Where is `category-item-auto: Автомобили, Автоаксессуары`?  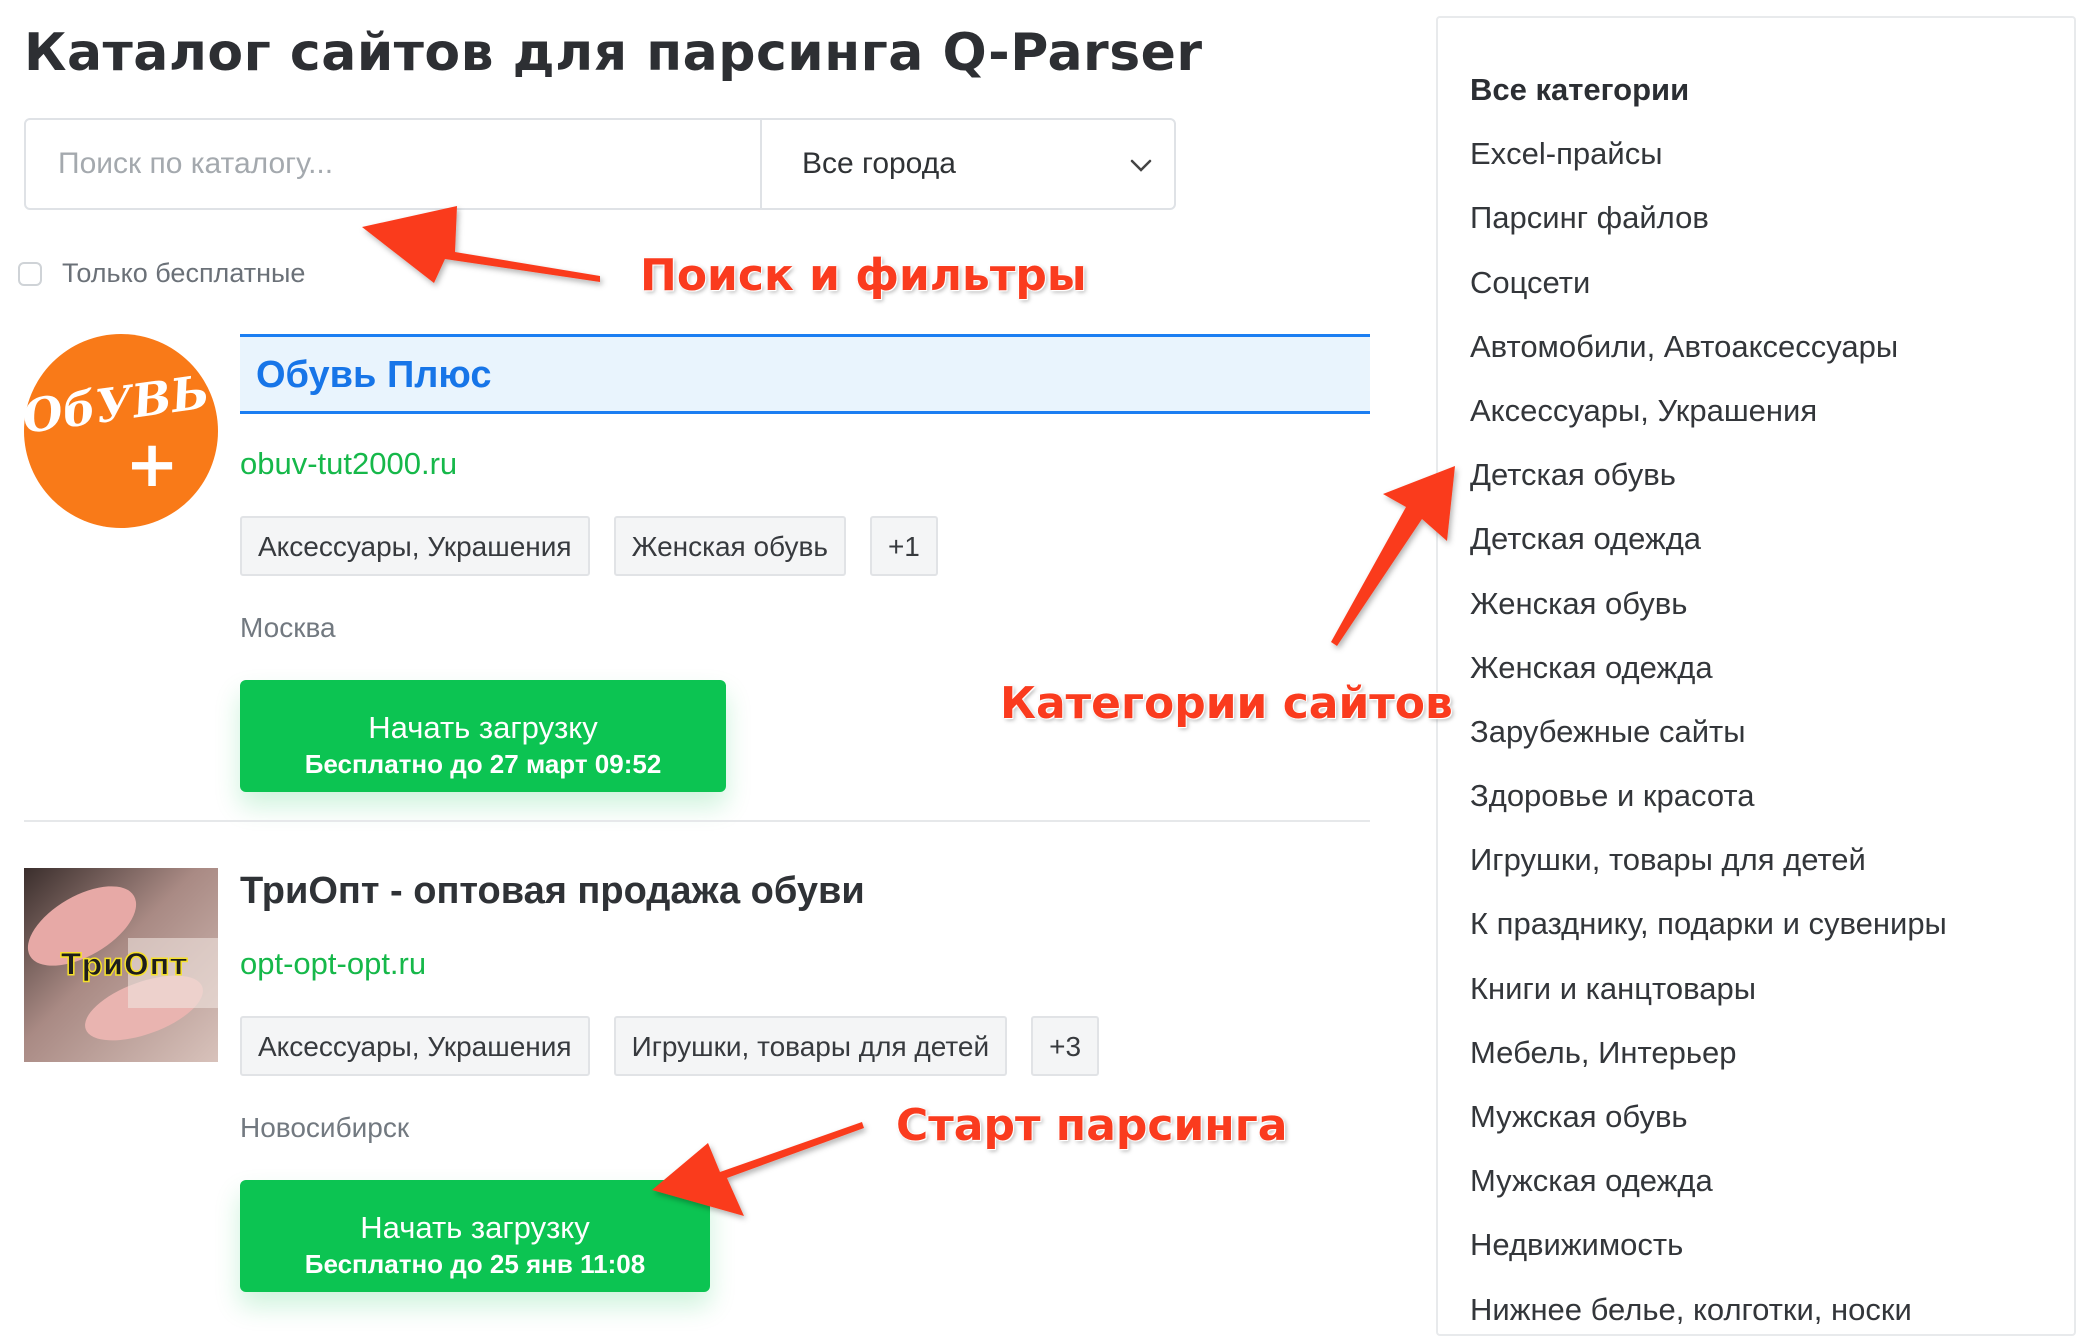 category-item-auto: Автомобили, Автоаксессуары is located at coordinates (1708, 347).